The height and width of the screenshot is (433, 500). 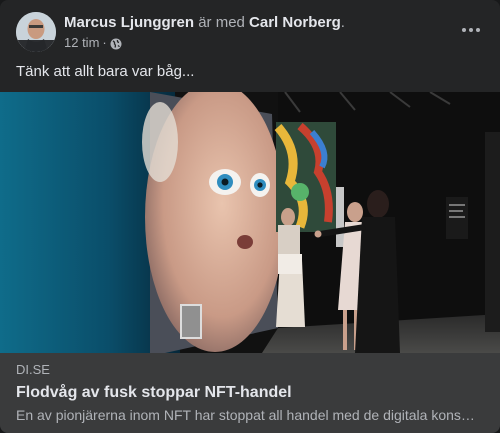 What do you see at coordinates (36, 32) in the screenshot?
I see `avatar` at bounding box center [36, 32].